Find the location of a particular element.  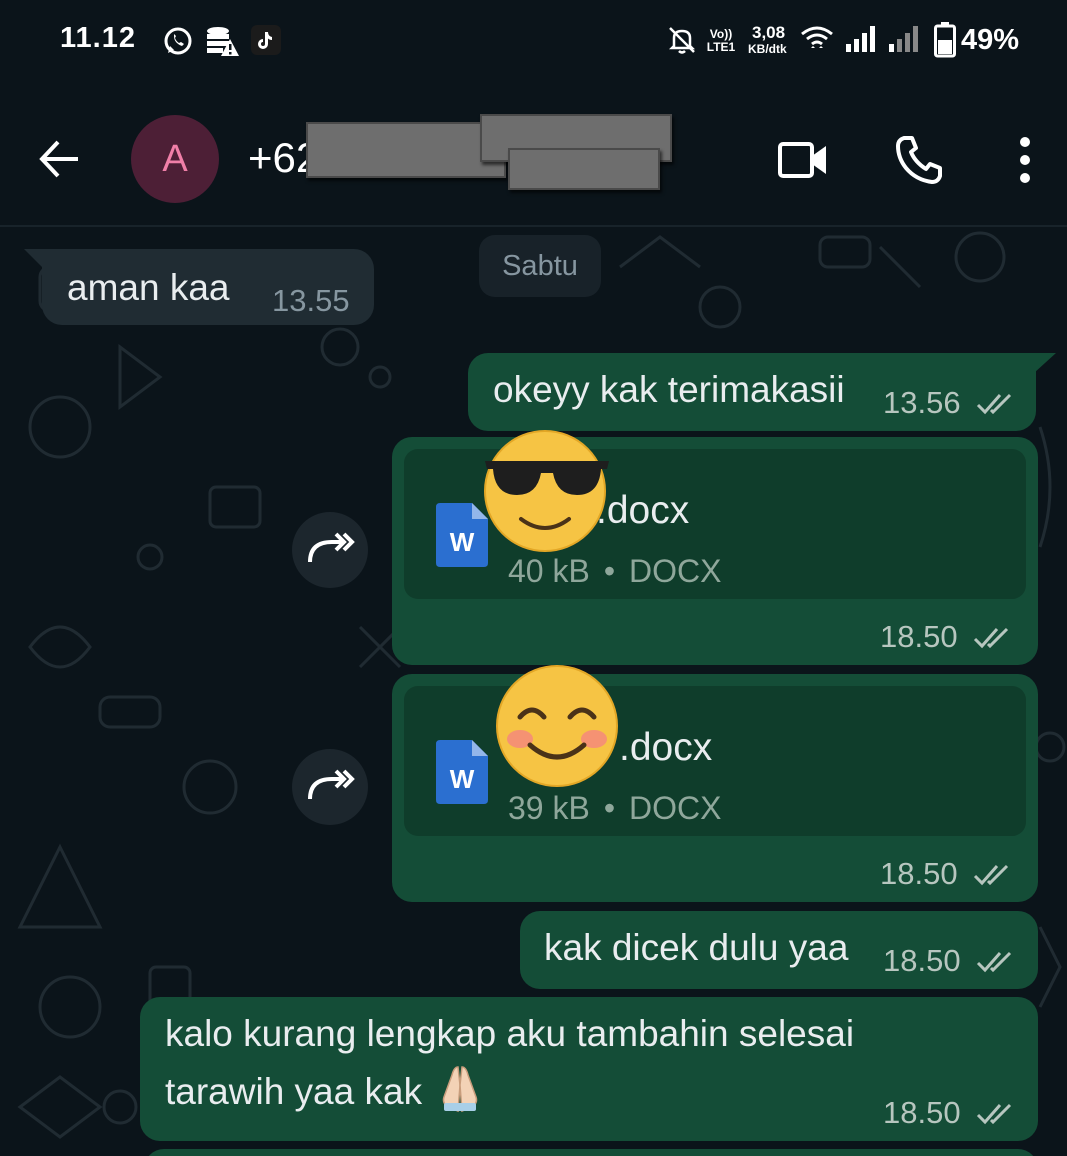

folded-hands-emoji is located at coordinates (460, 1089).